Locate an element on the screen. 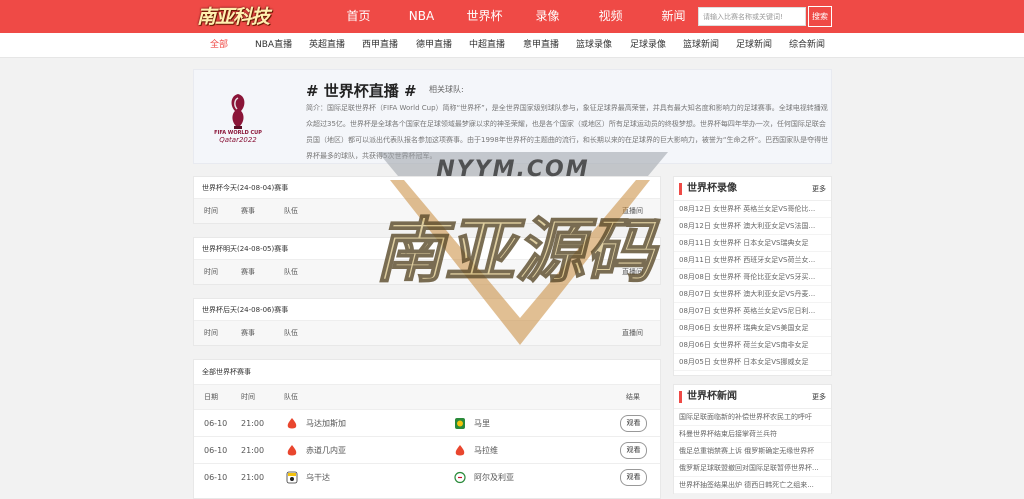  news-item: 俄足总重销禁赛上诉 俄罗斯确定无缘世界杯 is located at coordinates (752, 451).